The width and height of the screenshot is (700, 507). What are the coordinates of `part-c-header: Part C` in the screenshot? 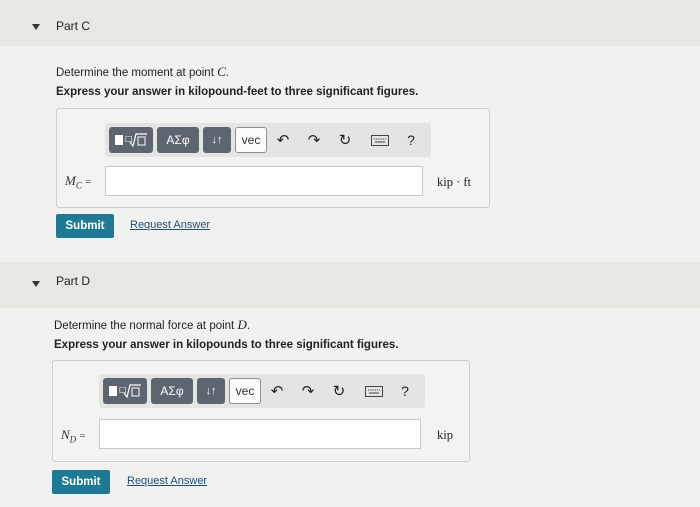 It's located at (350, 23).